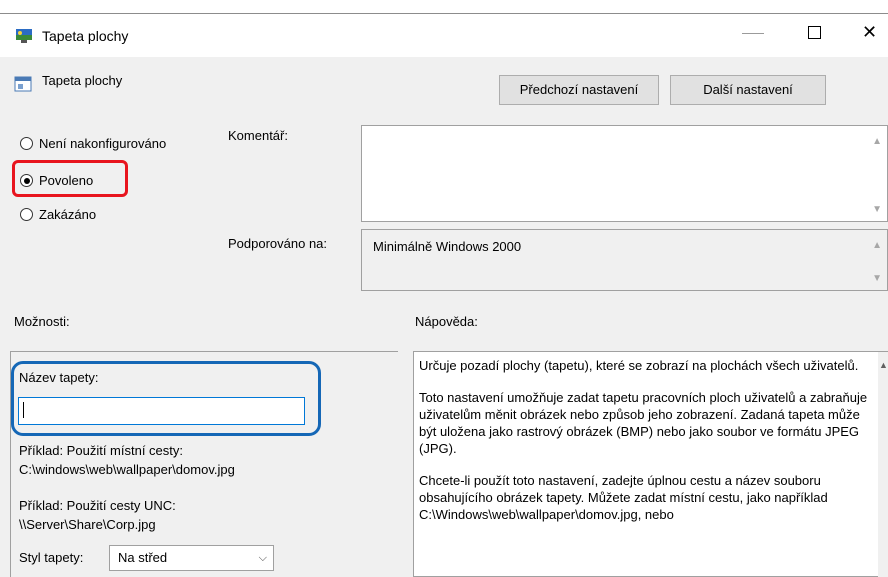 This screenshot has height=577, width=888. What do you see at coordinates (263, 558) in the screenshot?
I see `chevron-down-icon: ⌵` at bounding box center [263, 558].